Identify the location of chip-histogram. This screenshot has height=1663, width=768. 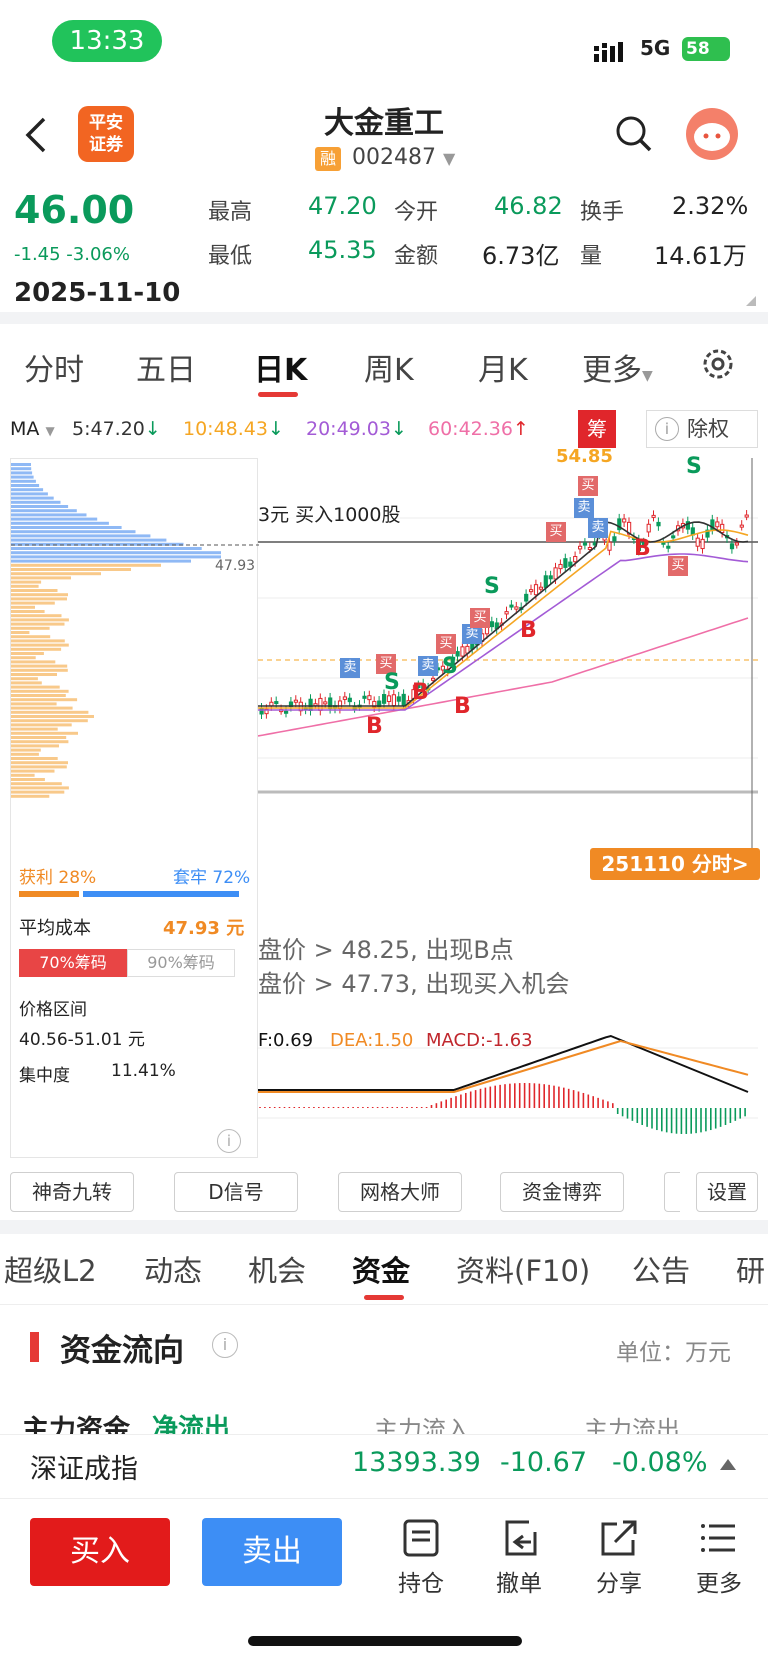
(135, 630).